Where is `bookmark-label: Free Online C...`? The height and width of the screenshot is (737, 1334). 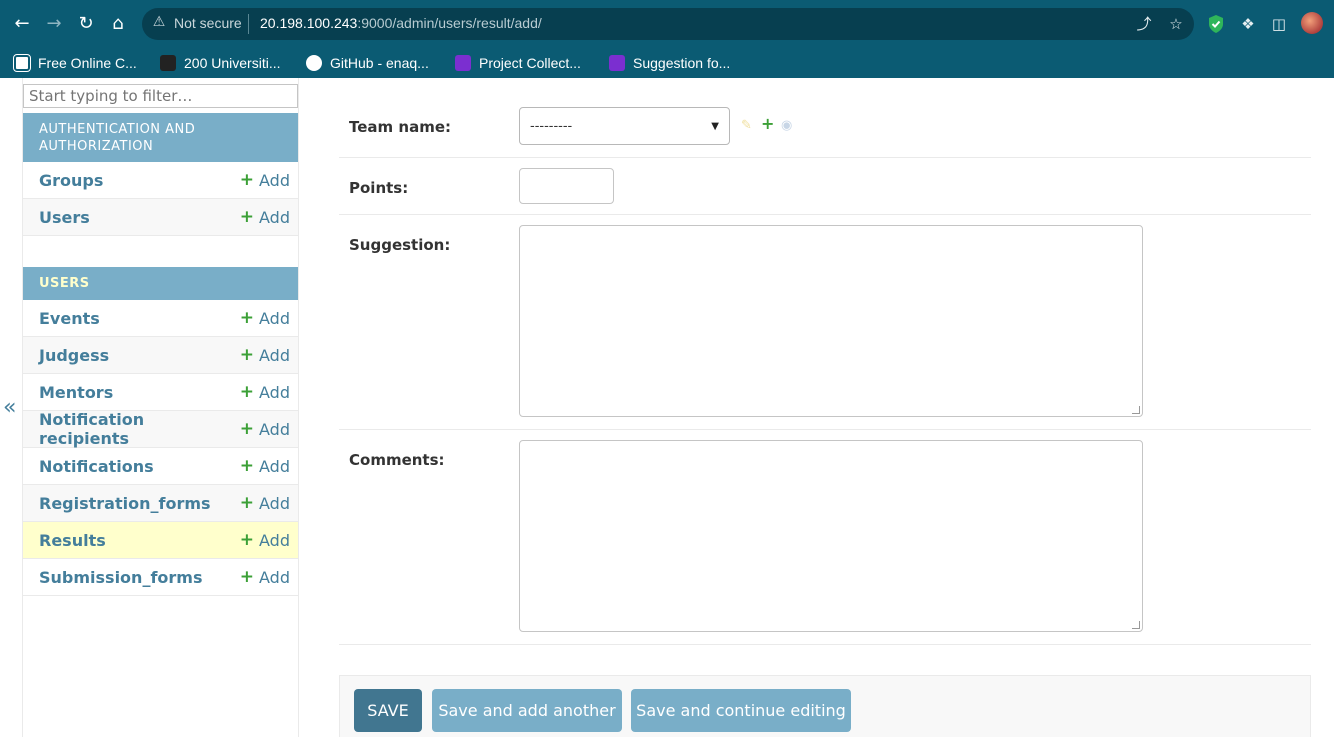 bookmark-label: Free Online C... is located at coordinates (87, 63).